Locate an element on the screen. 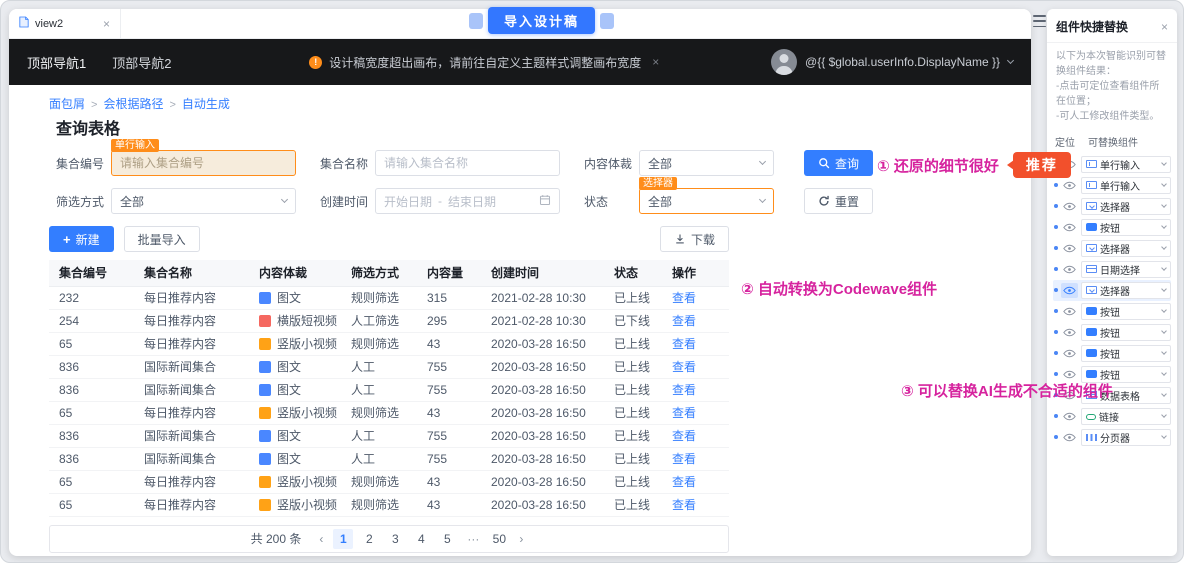  component-type-select: 链接 is located at coordinates (1126, 416).